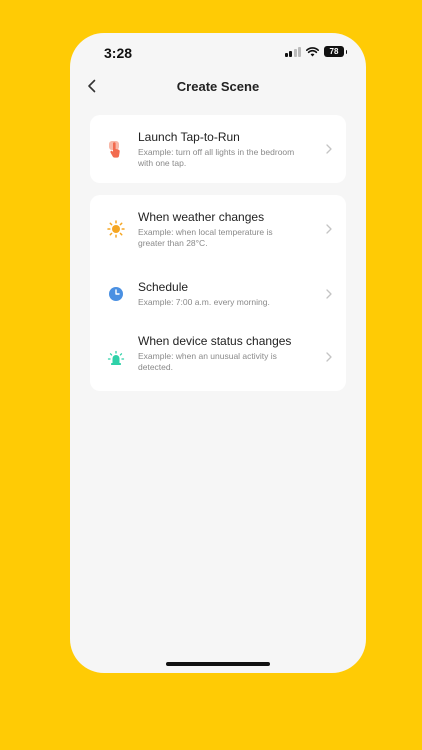 The width and height of the screenshot is (422, 750). I want to click on home-indicator, so click(218, 664).